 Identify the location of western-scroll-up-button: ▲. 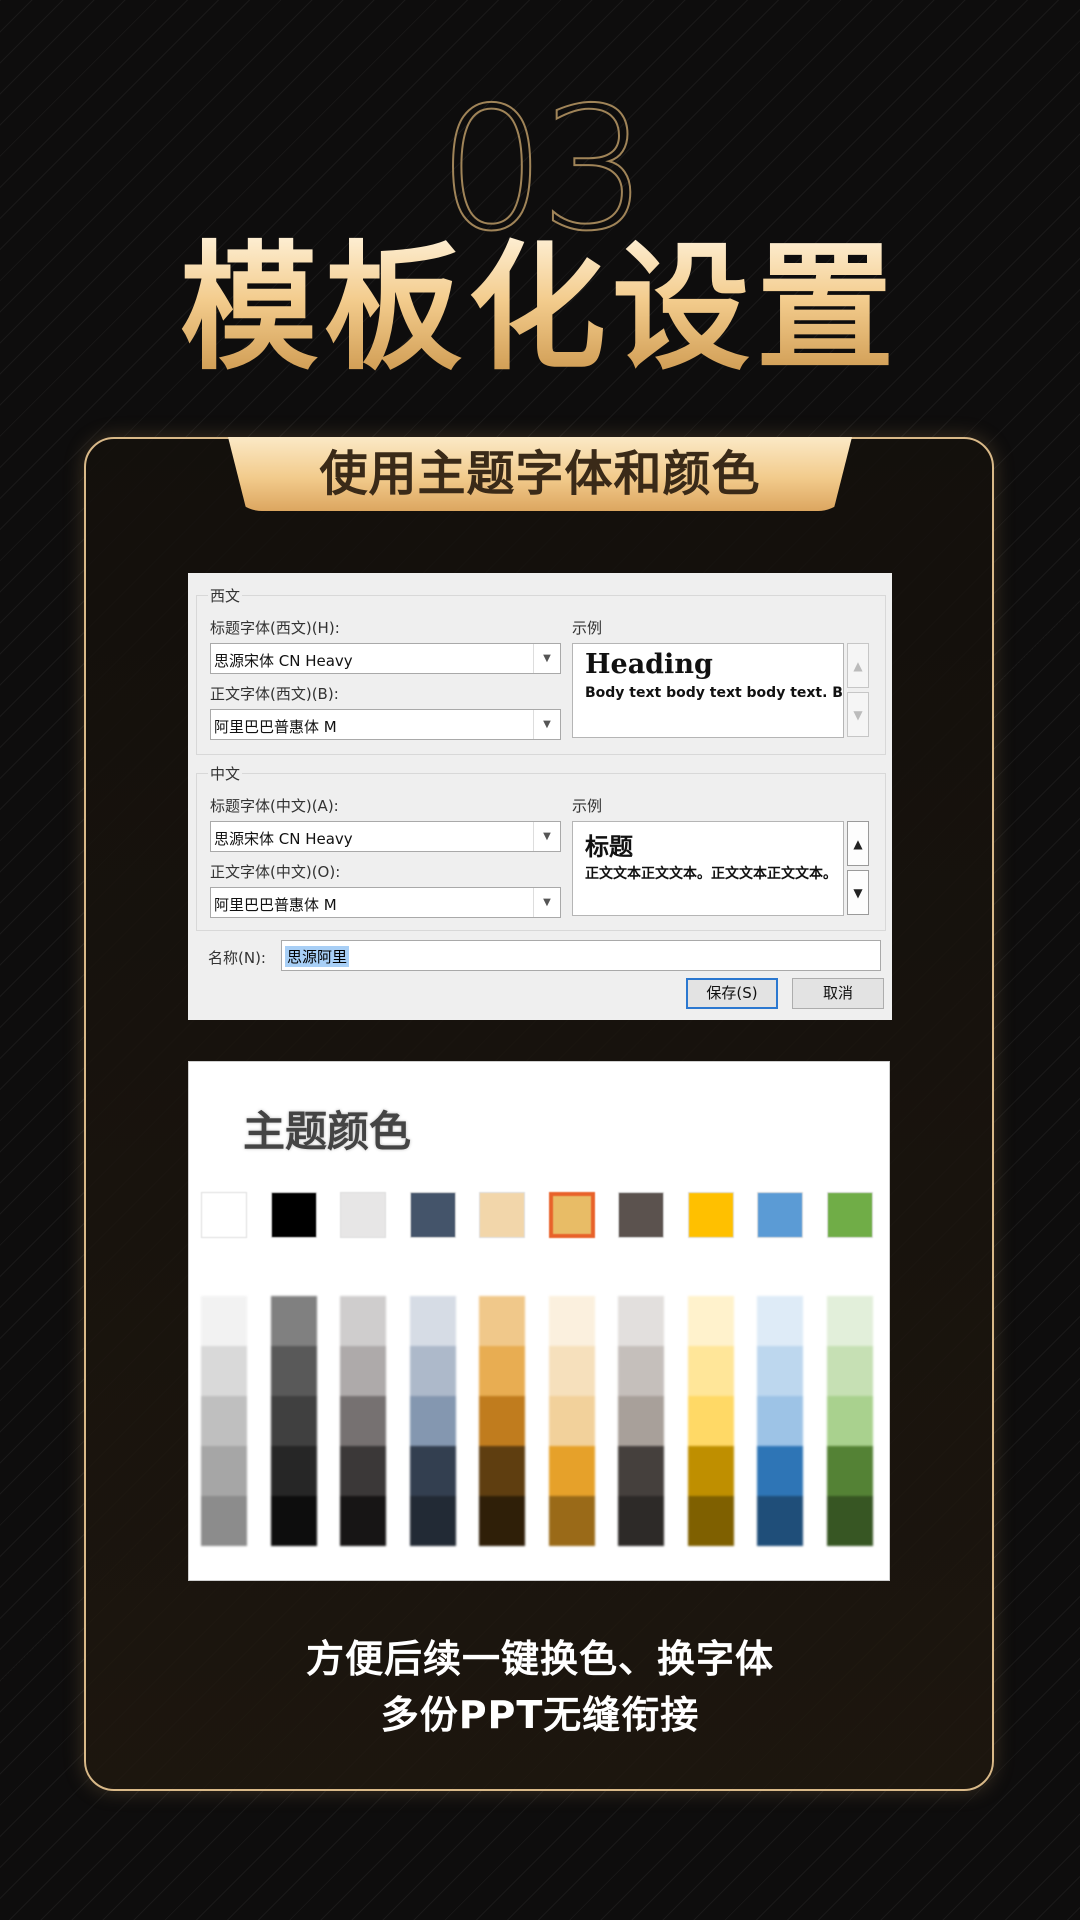
(858, 665).